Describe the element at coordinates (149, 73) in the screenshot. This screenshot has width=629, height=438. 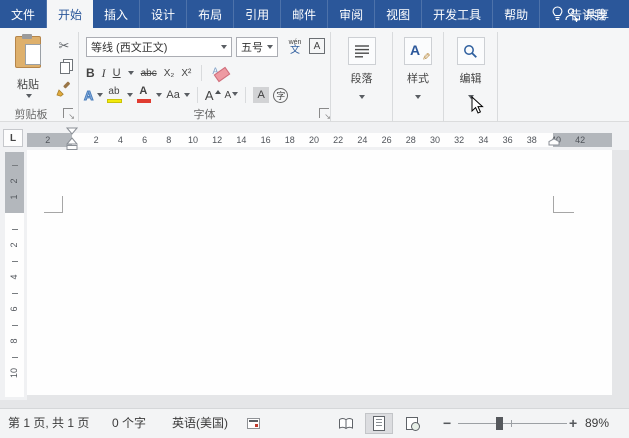
I see `strikethrough-button: abc` at that location.